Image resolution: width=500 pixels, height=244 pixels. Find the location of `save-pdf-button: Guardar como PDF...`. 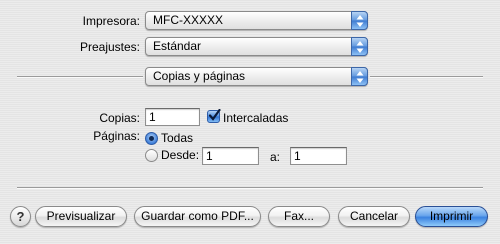

save-pdf-button: Guardar como PDF... is located at coordinates (197, 216).